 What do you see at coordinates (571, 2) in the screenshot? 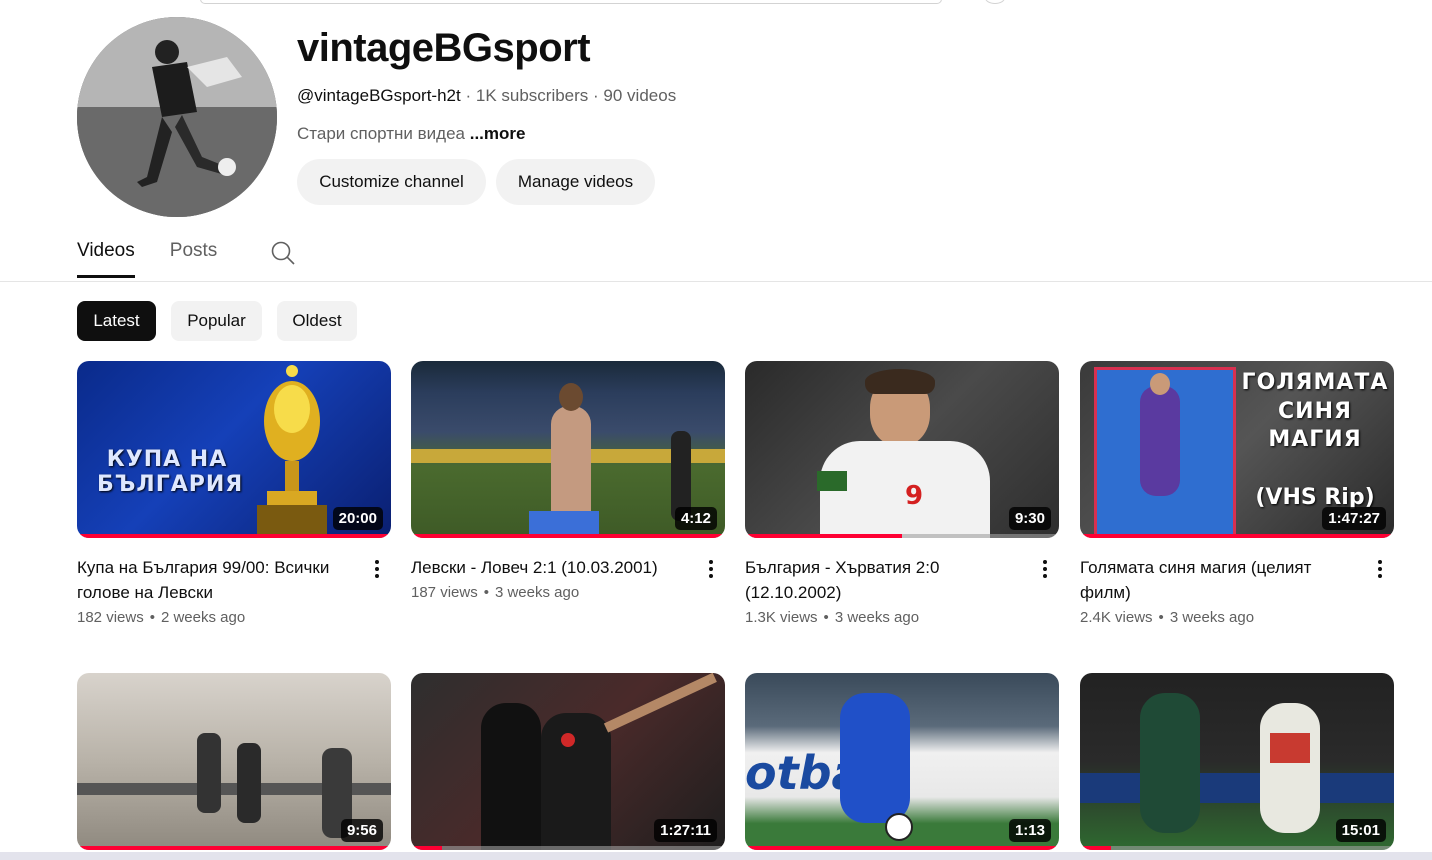
I see `search-bar` at bounding box center [571, 2].